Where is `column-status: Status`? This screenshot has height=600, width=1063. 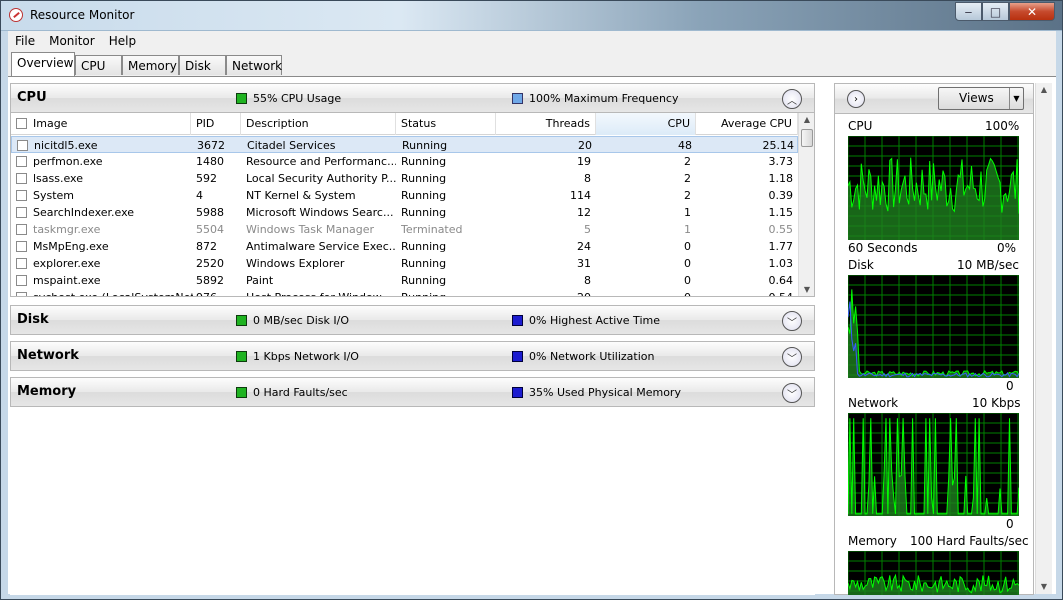
column-status: Status is located at coordinates (446, 124).